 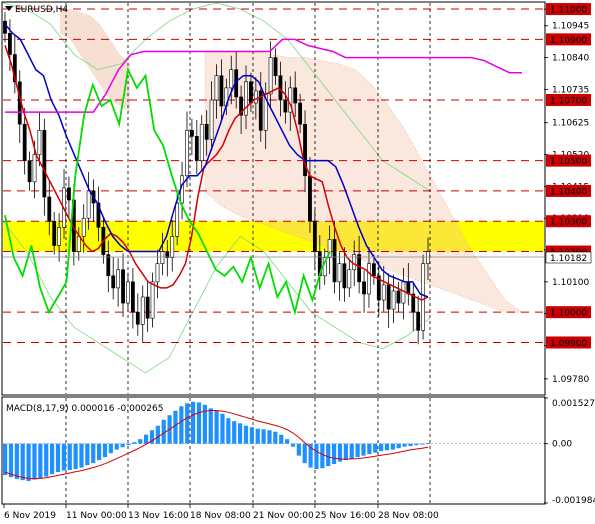 I want to click on time-tick-label: 11 Nov 00:00, so click(x=96, y=516).